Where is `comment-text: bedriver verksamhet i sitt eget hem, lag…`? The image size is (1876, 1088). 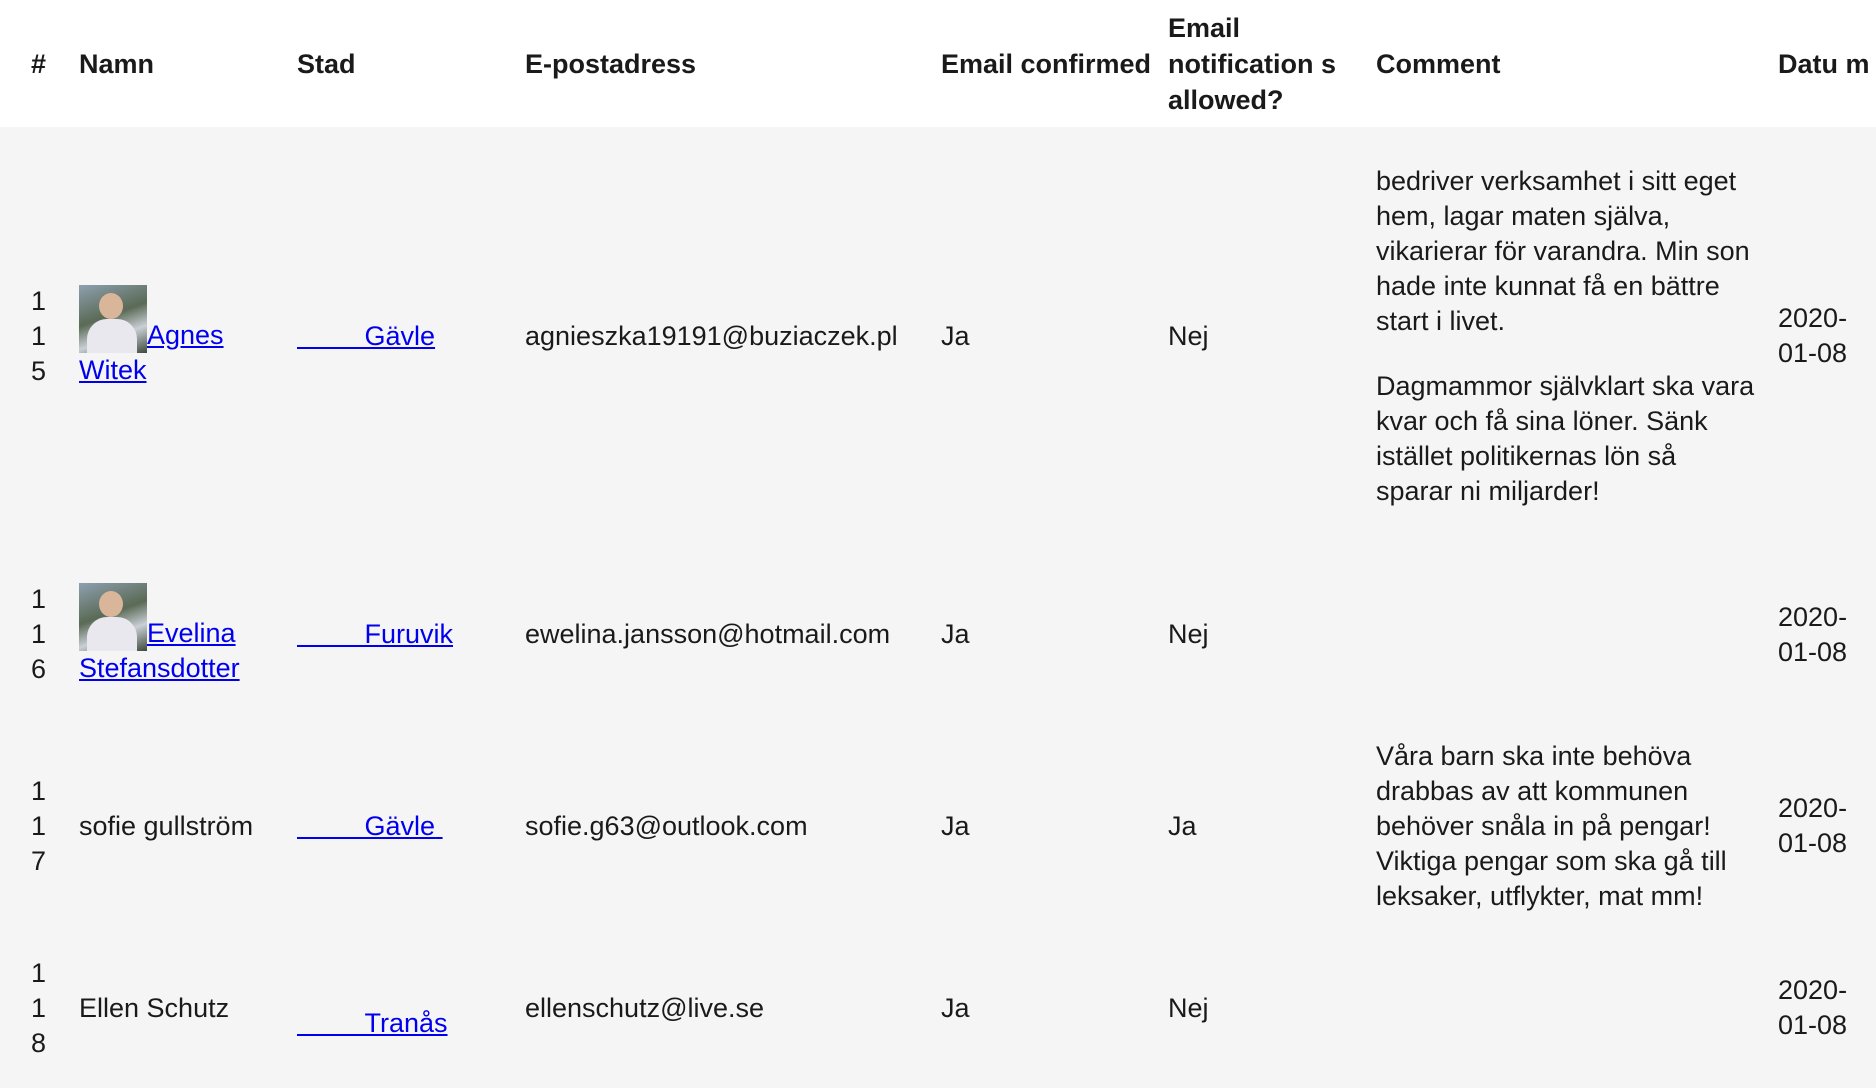 comment-text: bedriver verksamhet i sitt eget hem, lag… is located at coordinates (1563, 250).